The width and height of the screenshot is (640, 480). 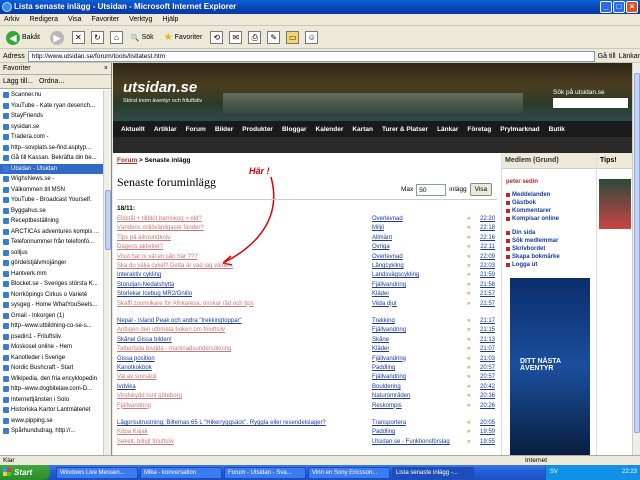 I want to click on favorite-item: StayFriends, so click(x=52, y=116).